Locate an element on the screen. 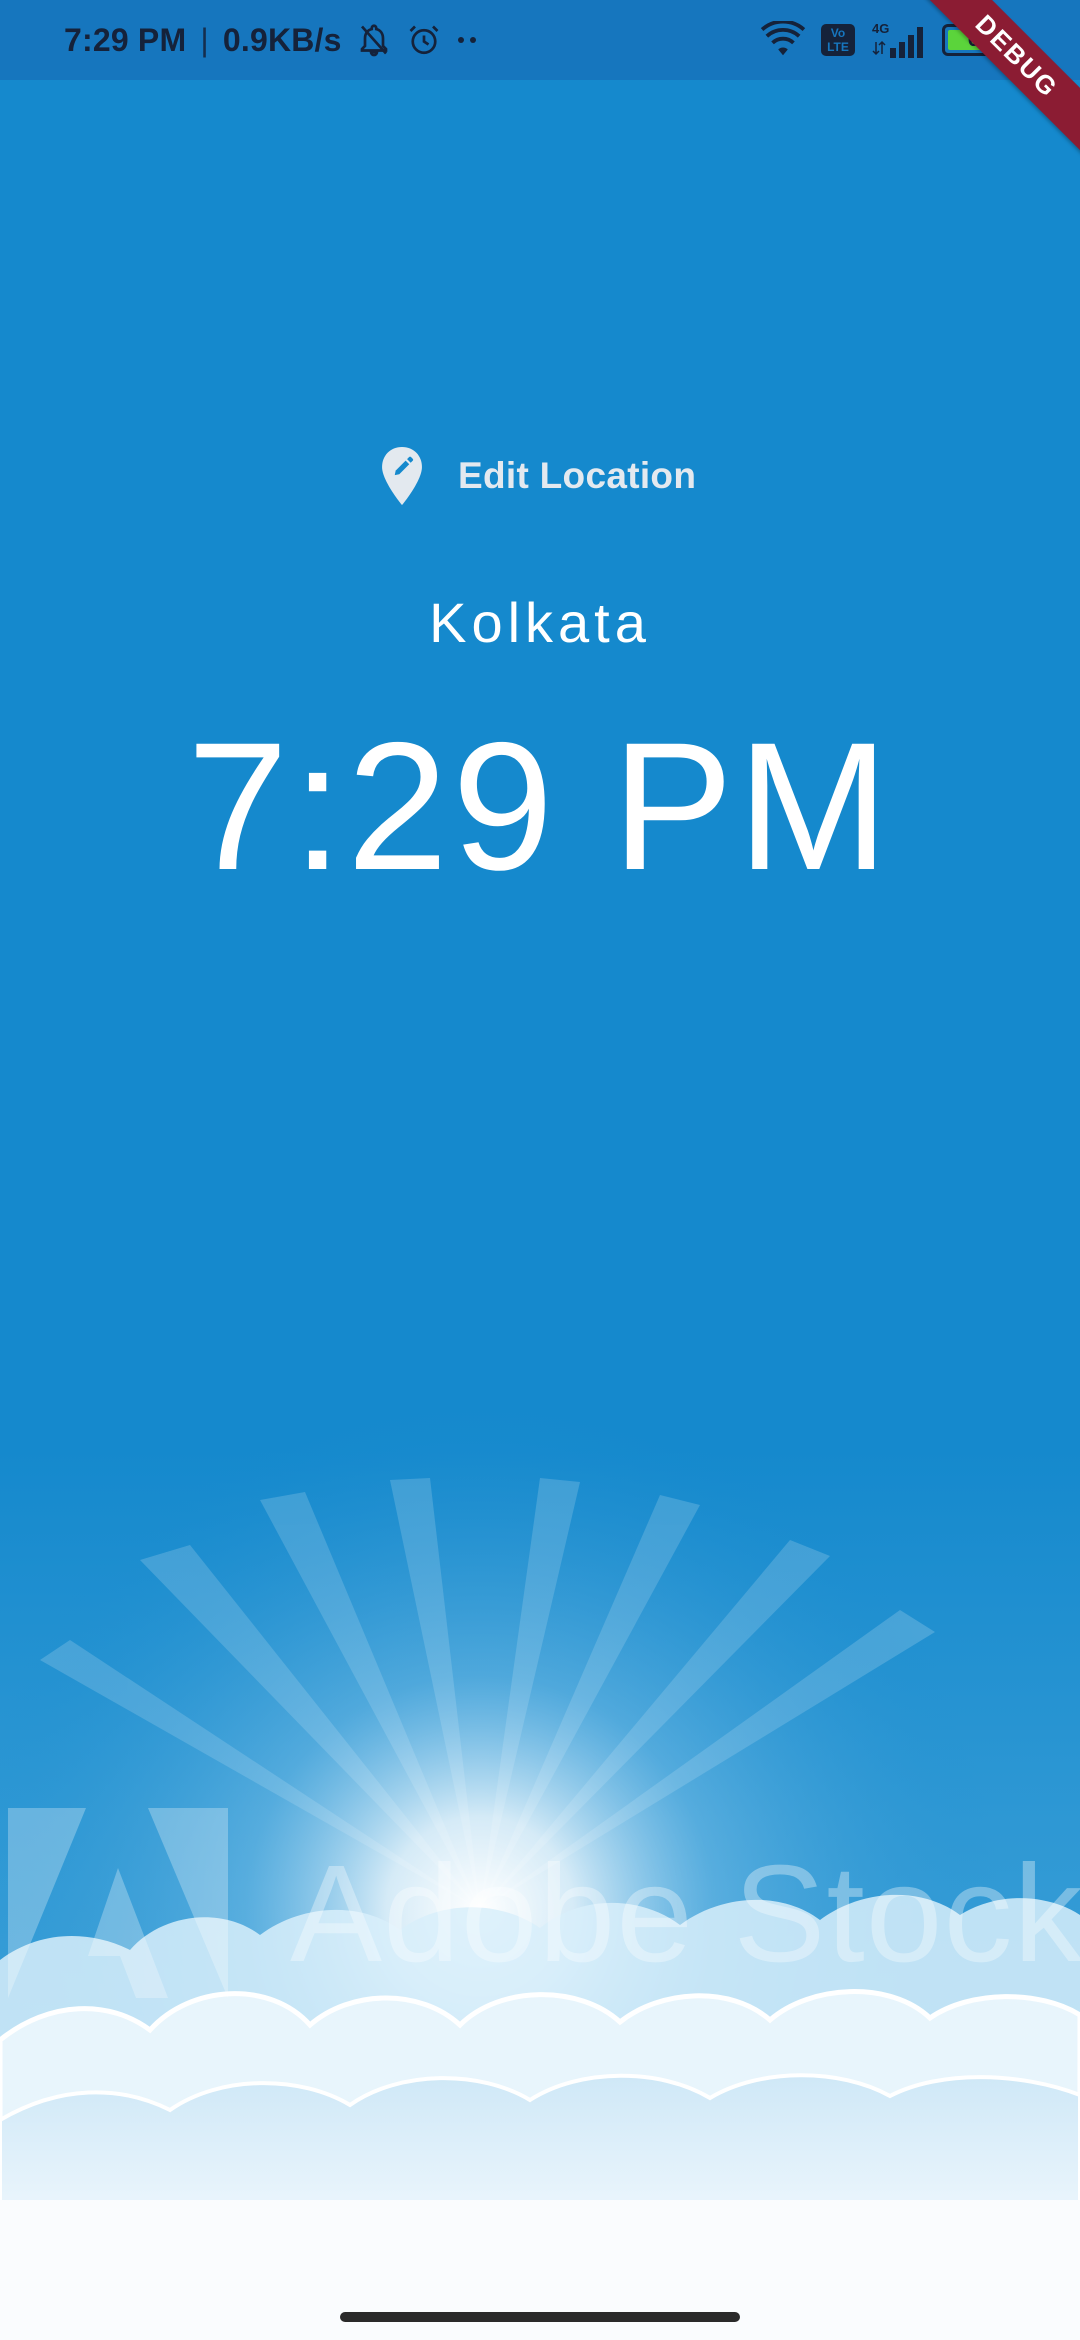 The width and height of the screenshot is (1080, 2340). network-speed: 0.9KB/s is located at coordinates (282, 39).